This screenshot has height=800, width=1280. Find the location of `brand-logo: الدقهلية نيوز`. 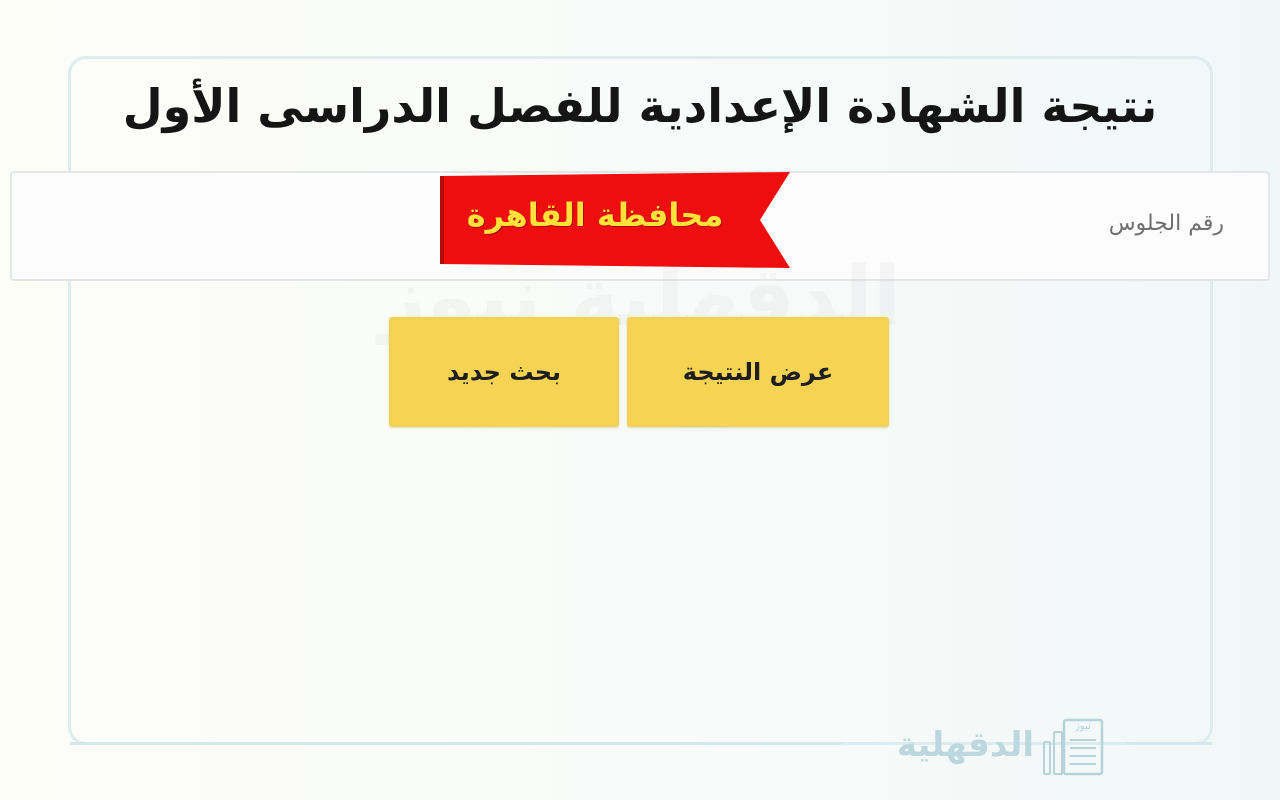

brand-logo: الدقهلية نيوز is located at coordinates (985, 747).